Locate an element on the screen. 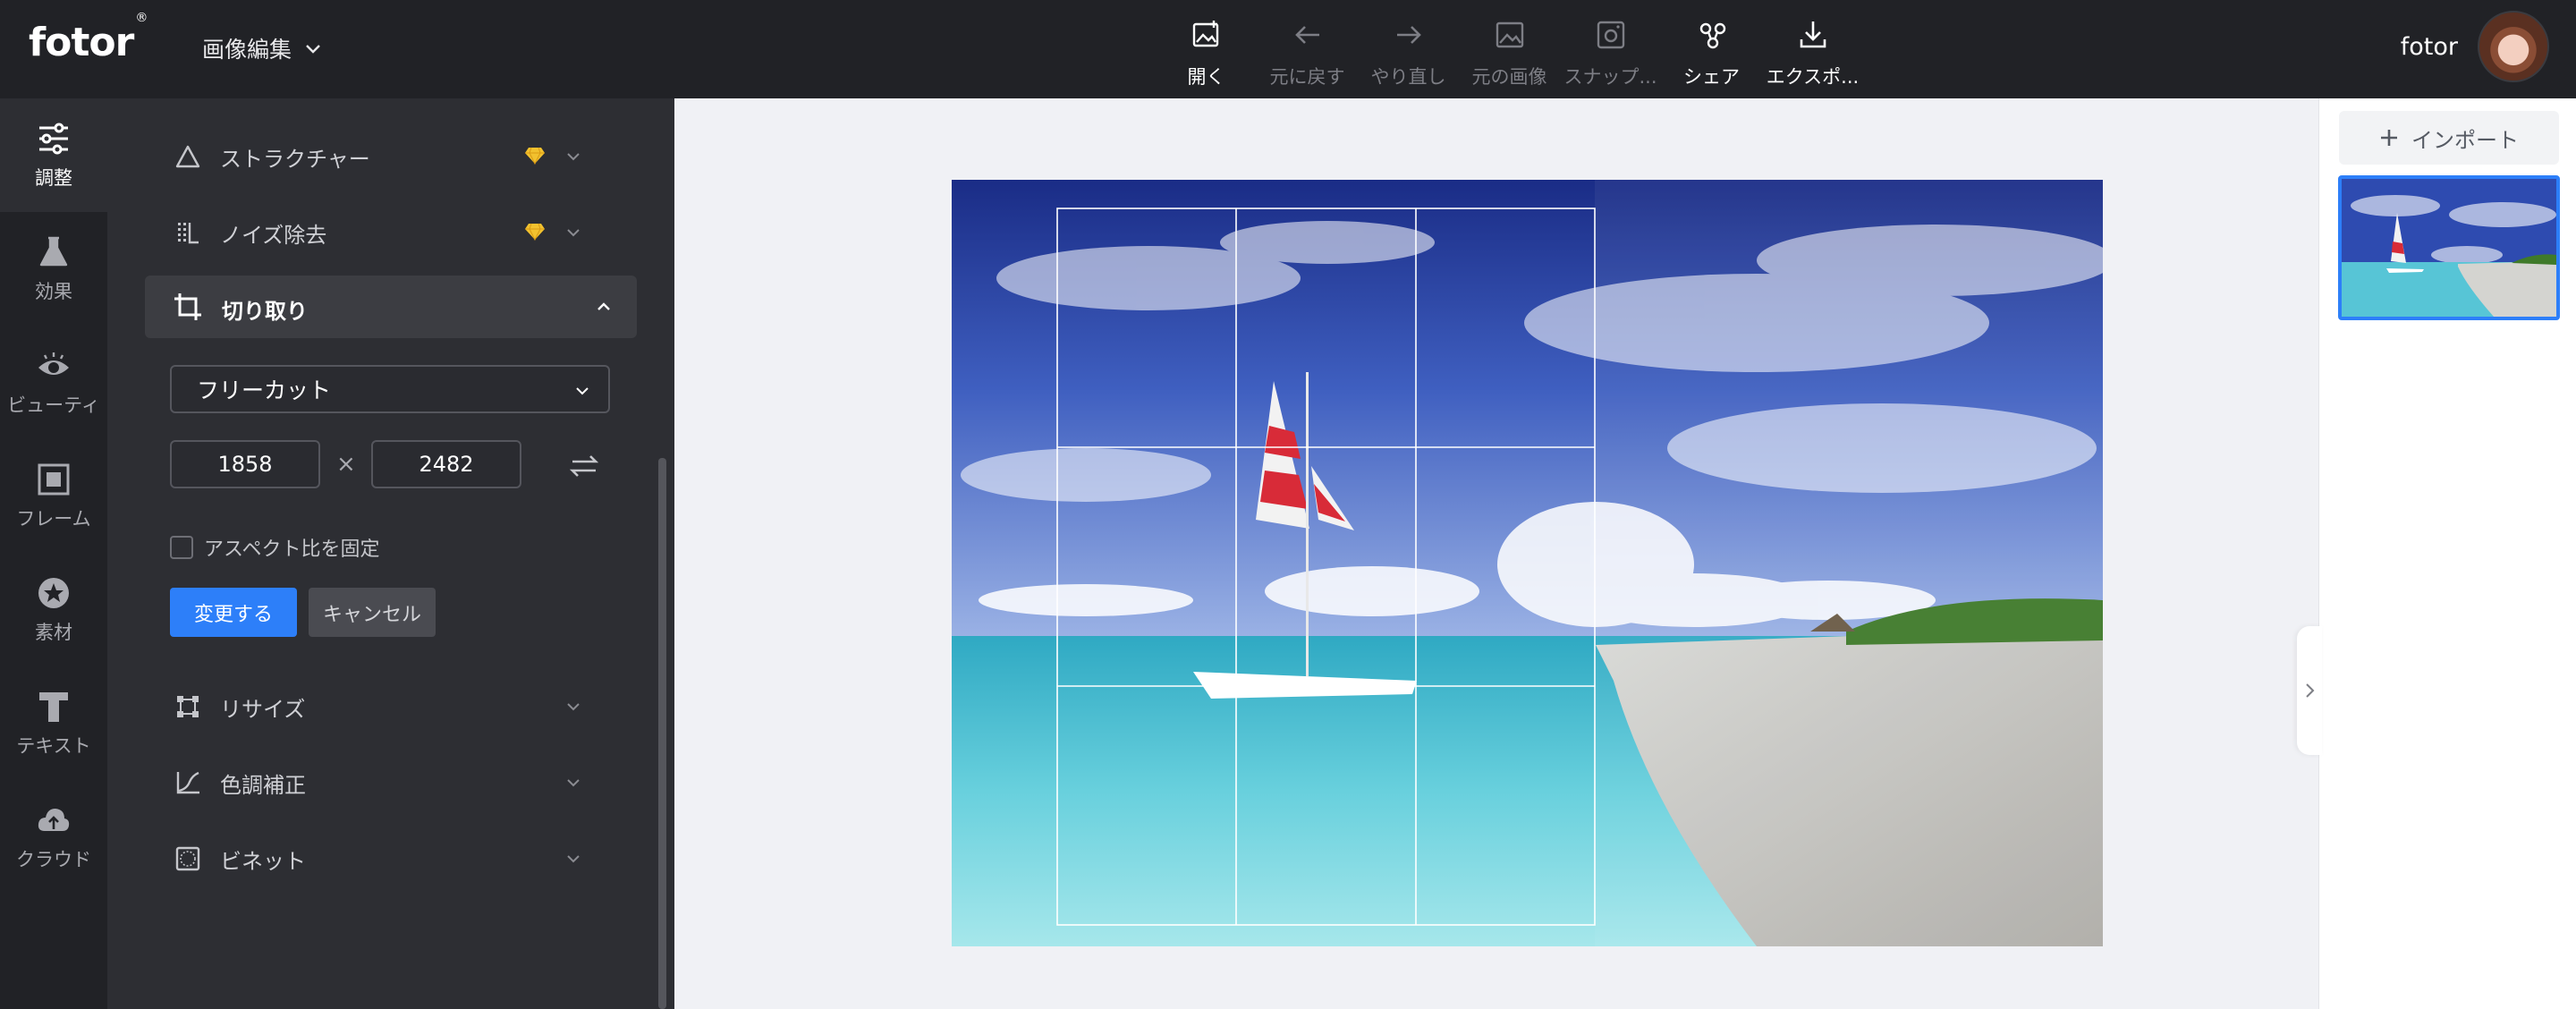  crop-width-input is located at coordinates (245, 464).